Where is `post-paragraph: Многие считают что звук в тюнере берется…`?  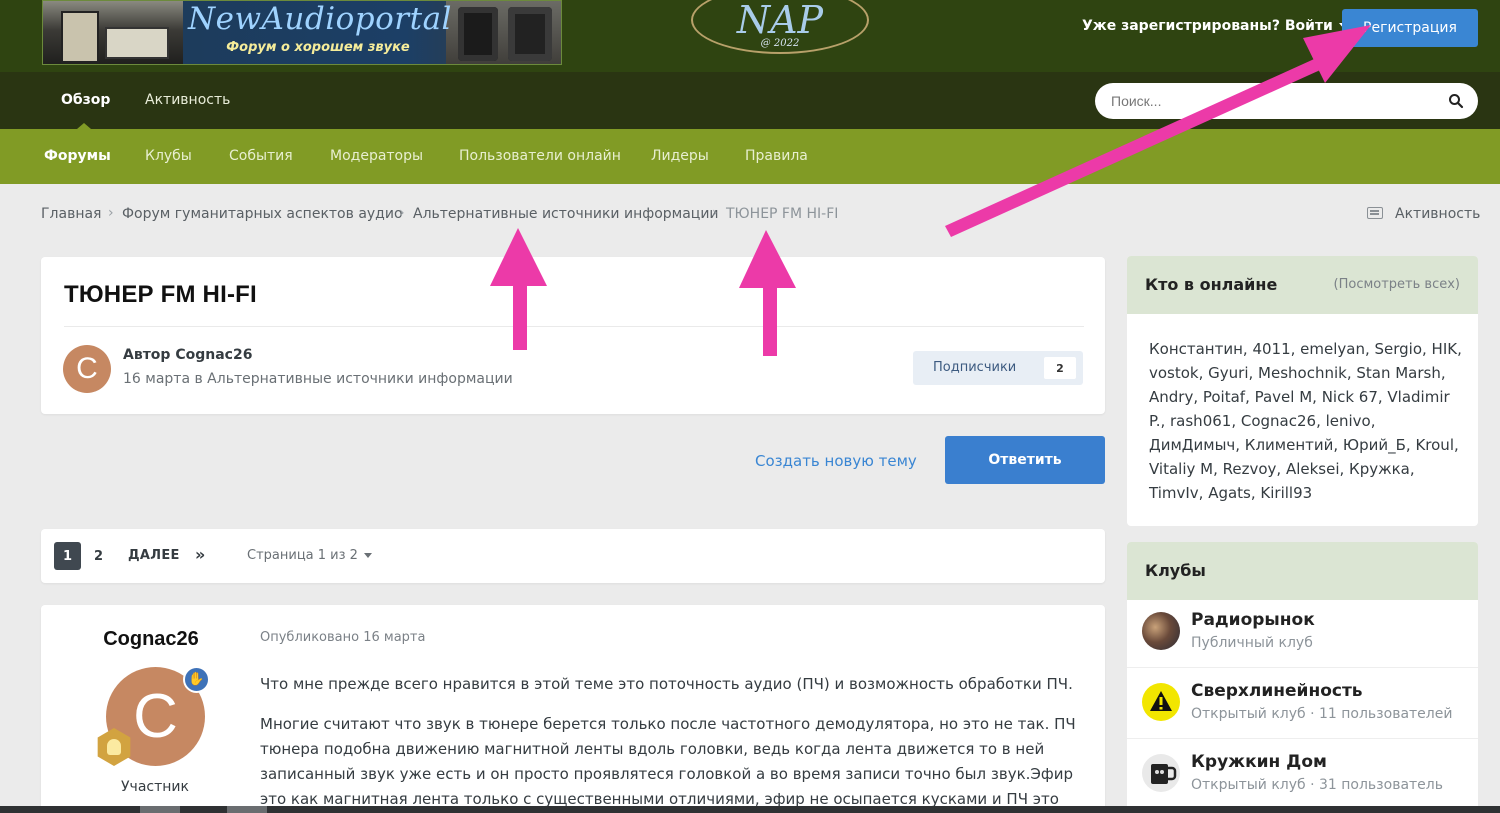 post-paragraph: Многие считают что звук в тюнере берется… is located at coordinates (668, 761).